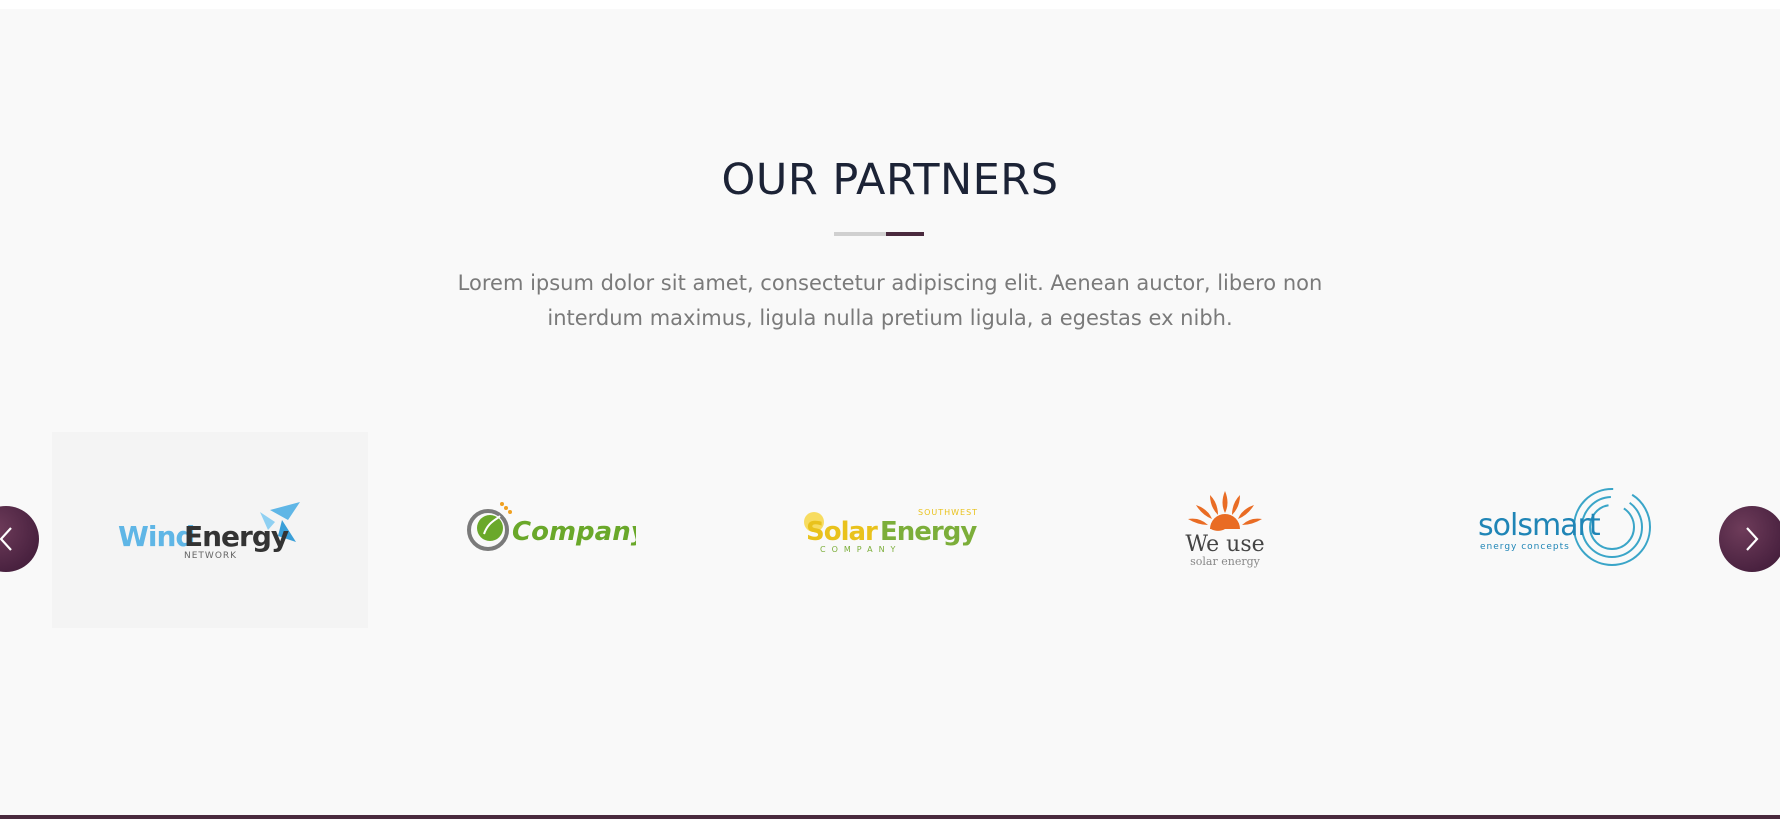 The width and height of the screenshot is (1780, 819). Describe the element at coordinates (1539, 525) in the screenshot. I see `svg-text: solsmart` at that location.